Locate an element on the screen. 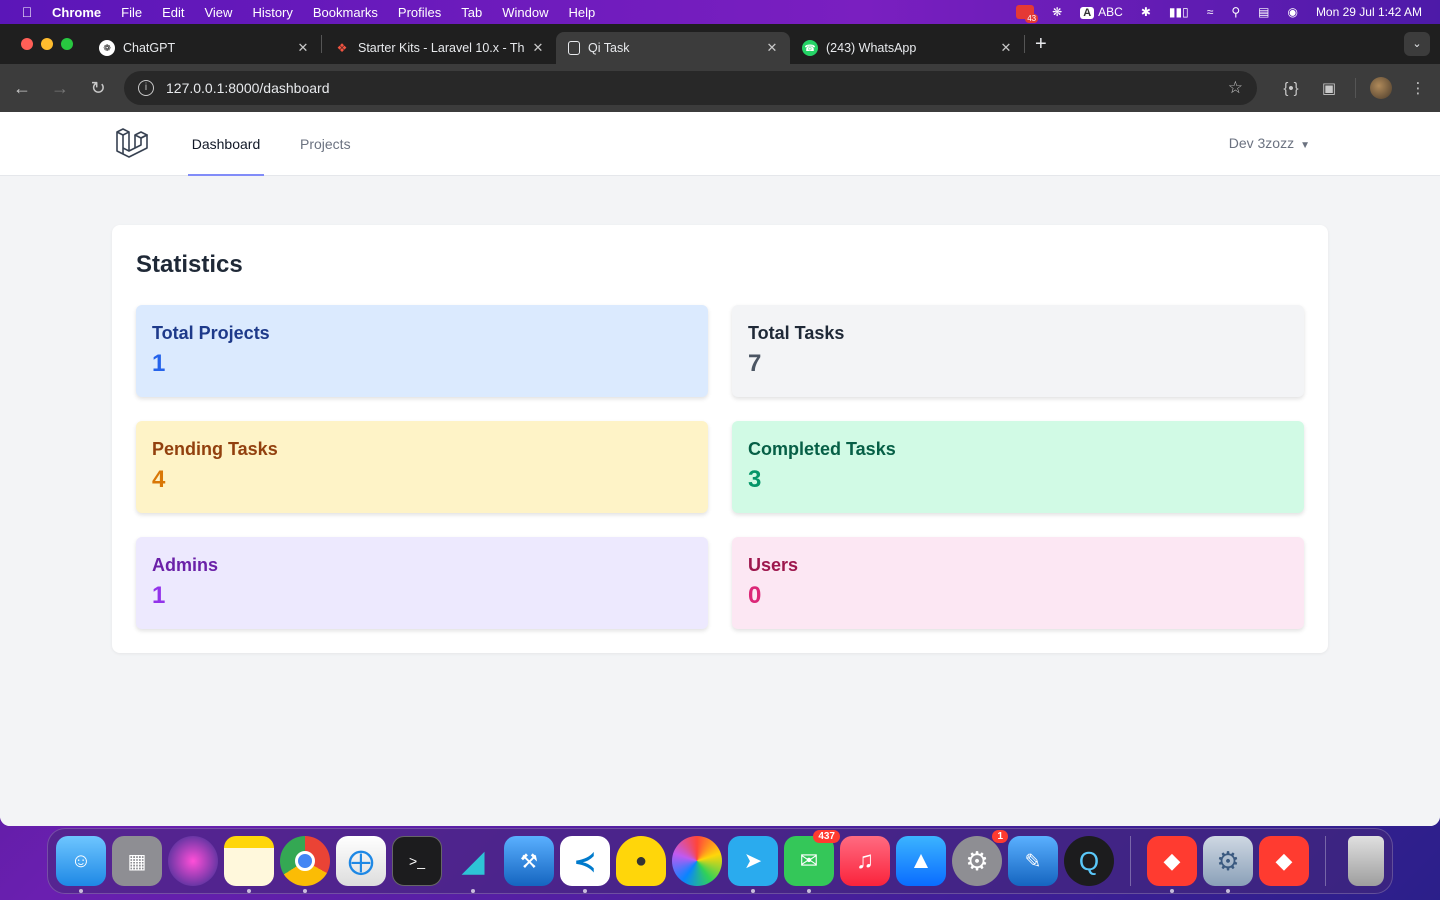 This screenshot has width=1440, height=900. stat-value: 4 is located at coordinates (159, 479).